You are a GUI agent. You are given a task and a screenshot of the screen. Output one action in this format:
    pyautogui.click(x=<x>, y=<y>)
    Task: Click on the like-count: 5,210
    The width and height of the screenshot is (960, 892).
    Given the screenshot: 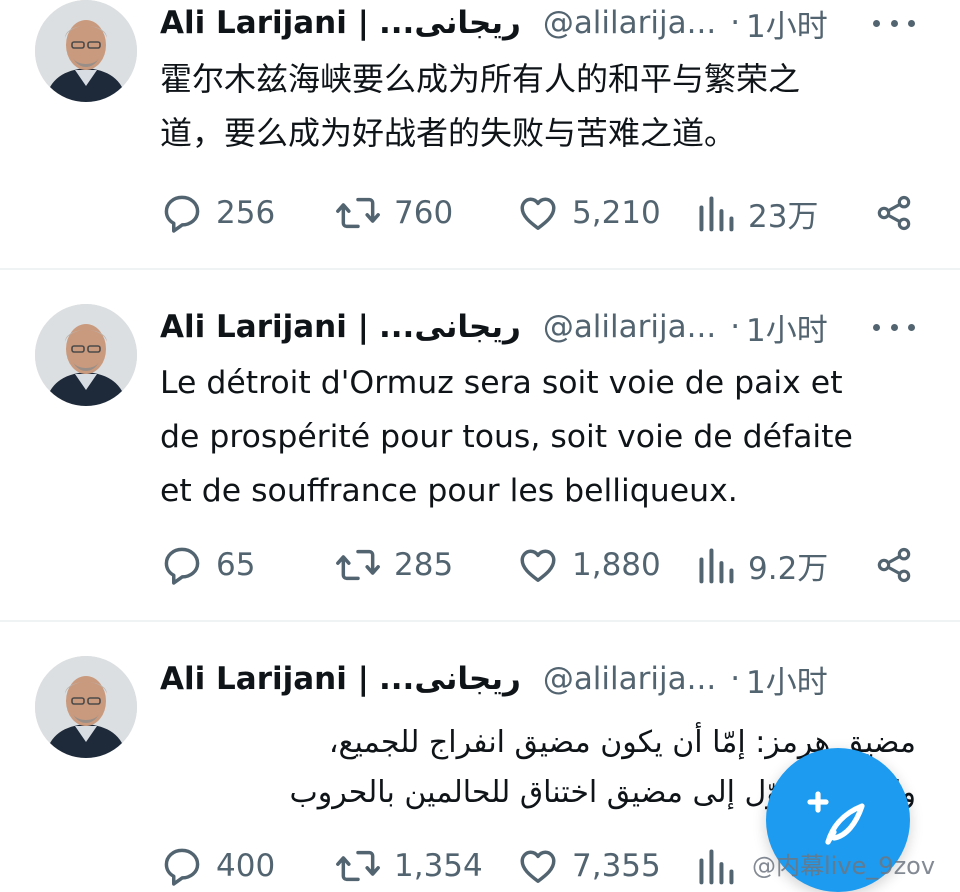 What is the action you would take?
    pyautogui.click(x=616, y=213)
    